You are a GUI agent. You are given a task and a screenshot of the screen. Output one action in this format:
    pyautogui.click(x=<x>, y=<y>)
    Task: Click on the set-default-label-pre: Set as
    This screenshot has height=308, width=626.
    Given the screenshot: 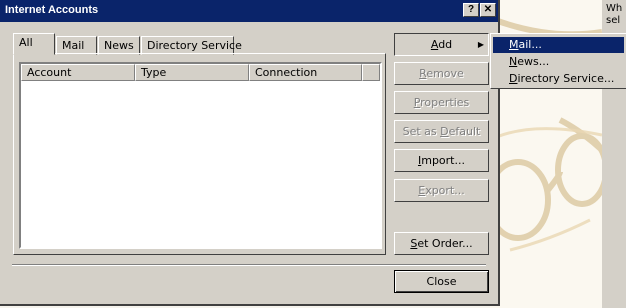 What is the action you would take?
    pyautogui.click(x=421, y=131)
    